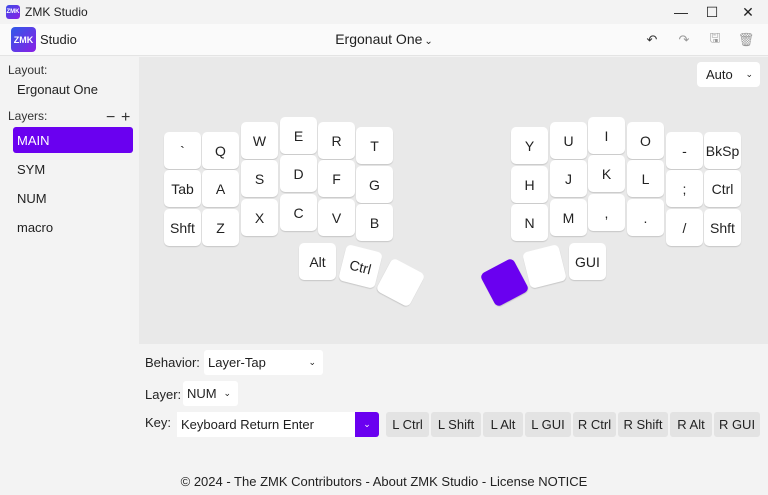  I want to click on key: F, so click(336, 178).